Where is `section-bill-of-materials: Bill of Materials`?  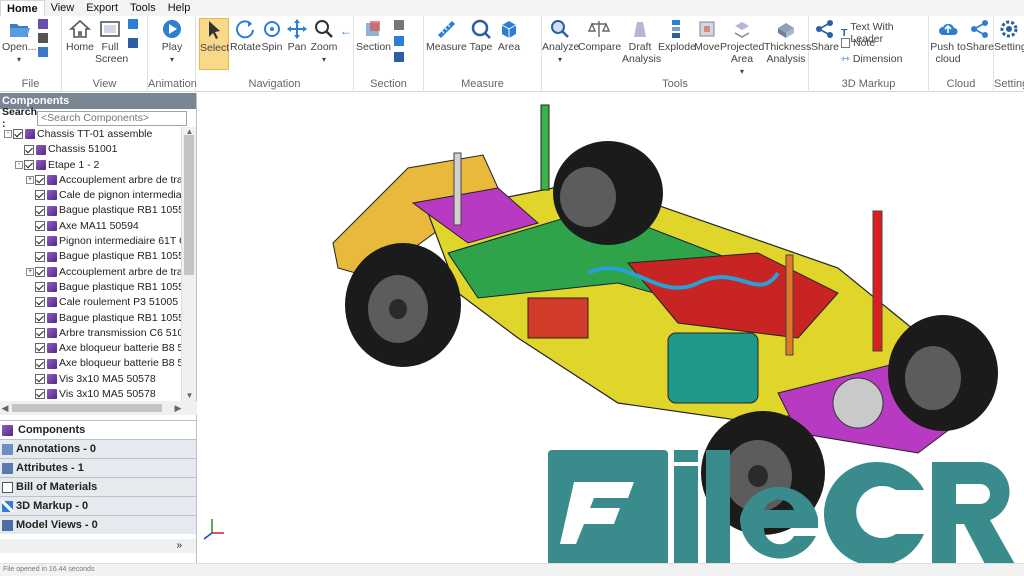
section-bill-of-materials: Bill of Materials is located at coordinates (98, 486).